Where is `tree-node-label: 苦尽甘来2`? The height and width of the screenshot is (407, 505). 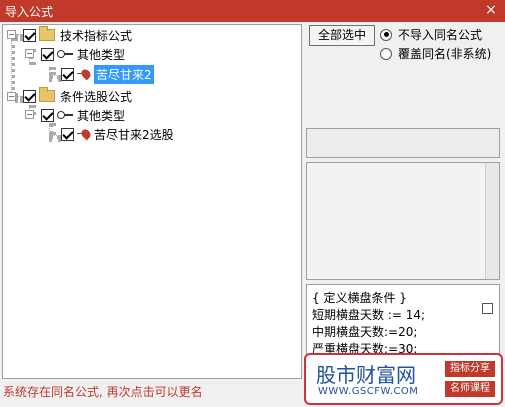
tree-node-label: 苦尽甘来2 is located at coordinates (124, 74).